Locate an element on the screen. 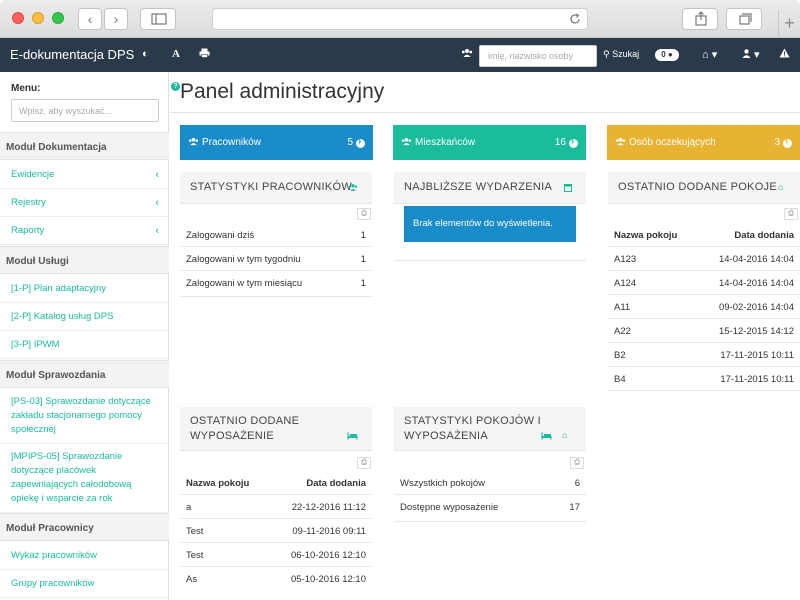  brand-title: E-dokumentacja DPS is located at coordinates (72, 54).